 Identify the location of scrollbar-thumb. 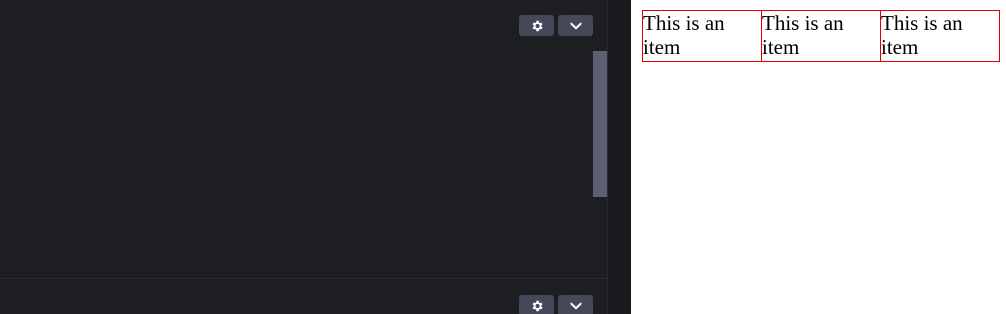
(600, 124).